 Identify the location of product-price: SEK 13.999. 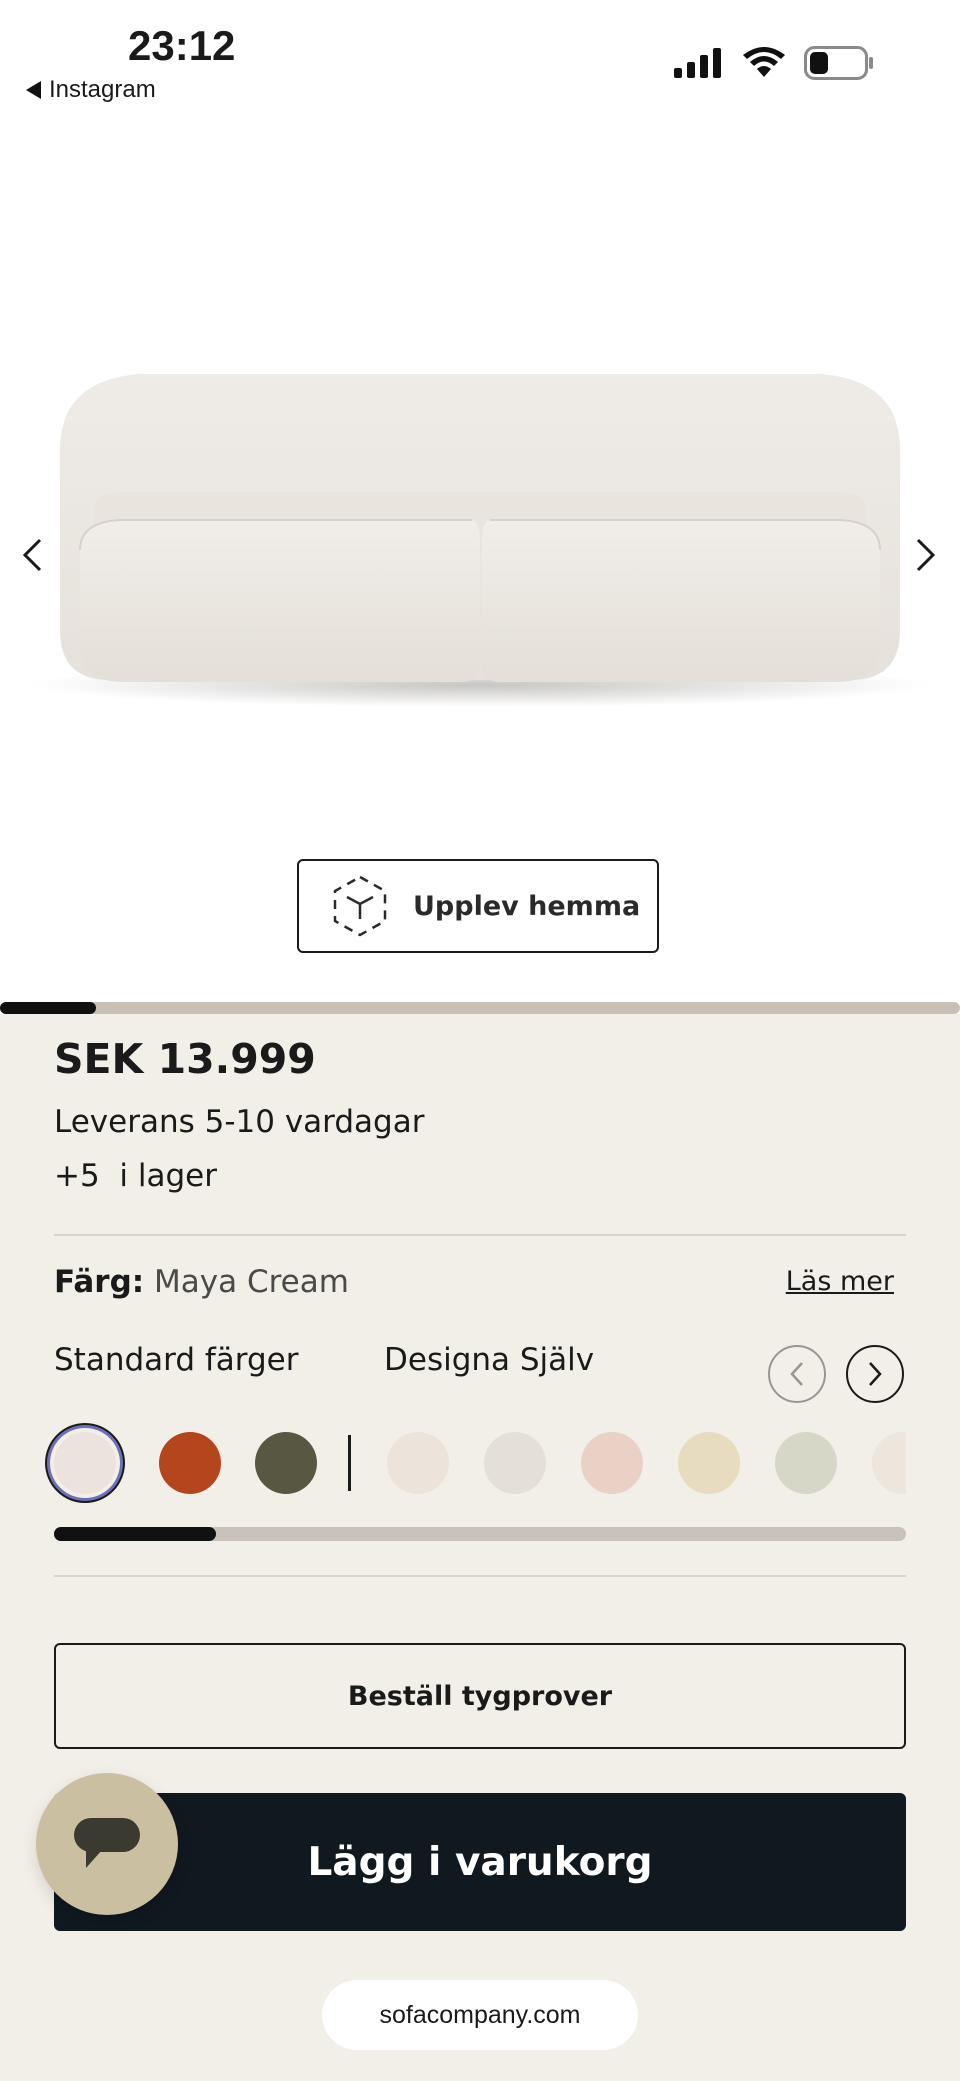
(185, 1059).